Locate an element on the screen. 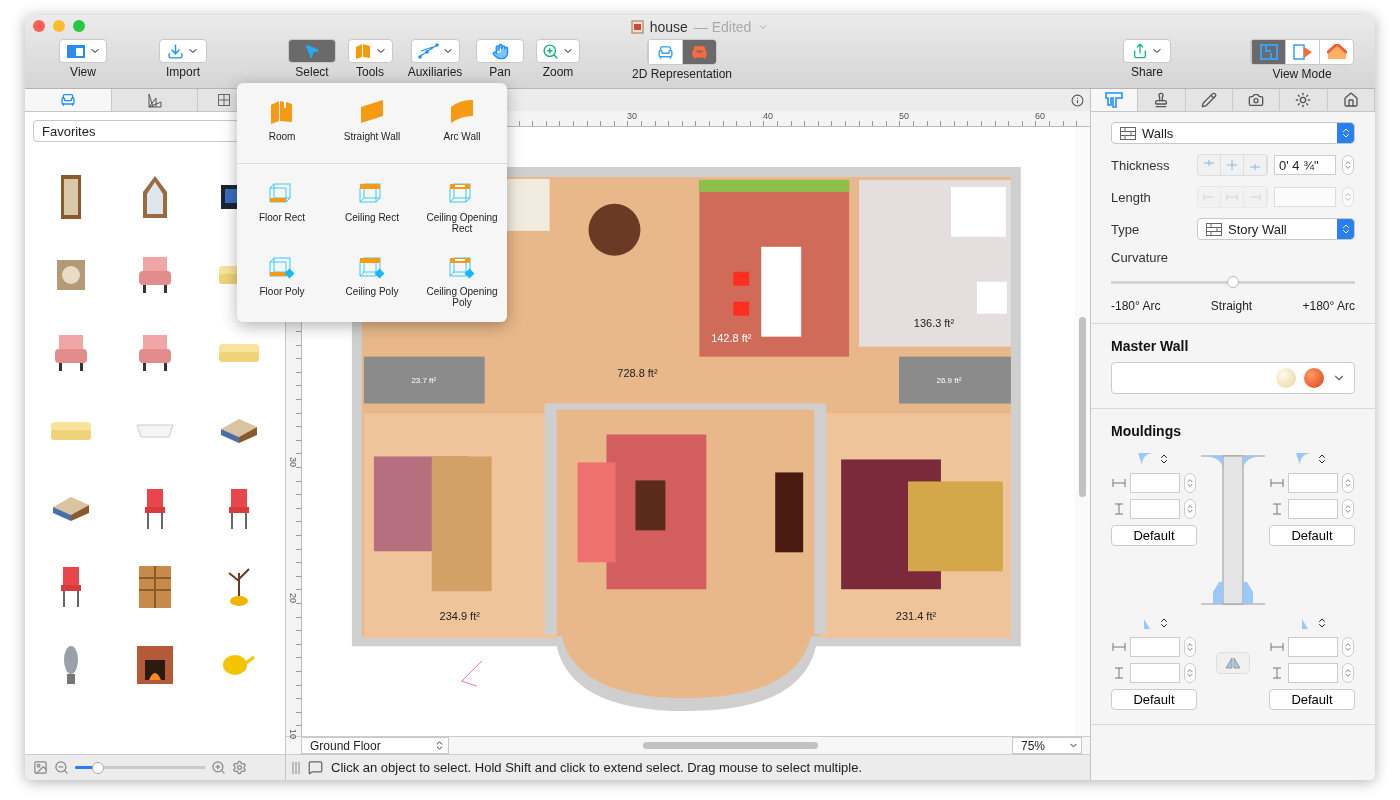 The width and height of the screenshot is (1400, 800). tool-item: Arc Wall is located at coordinates (462, 123).